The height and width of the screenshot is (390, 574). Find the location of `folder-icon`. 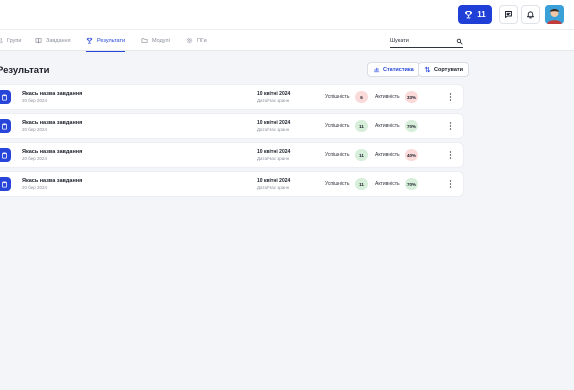

folder-icon is located at coordinates (144, 40).